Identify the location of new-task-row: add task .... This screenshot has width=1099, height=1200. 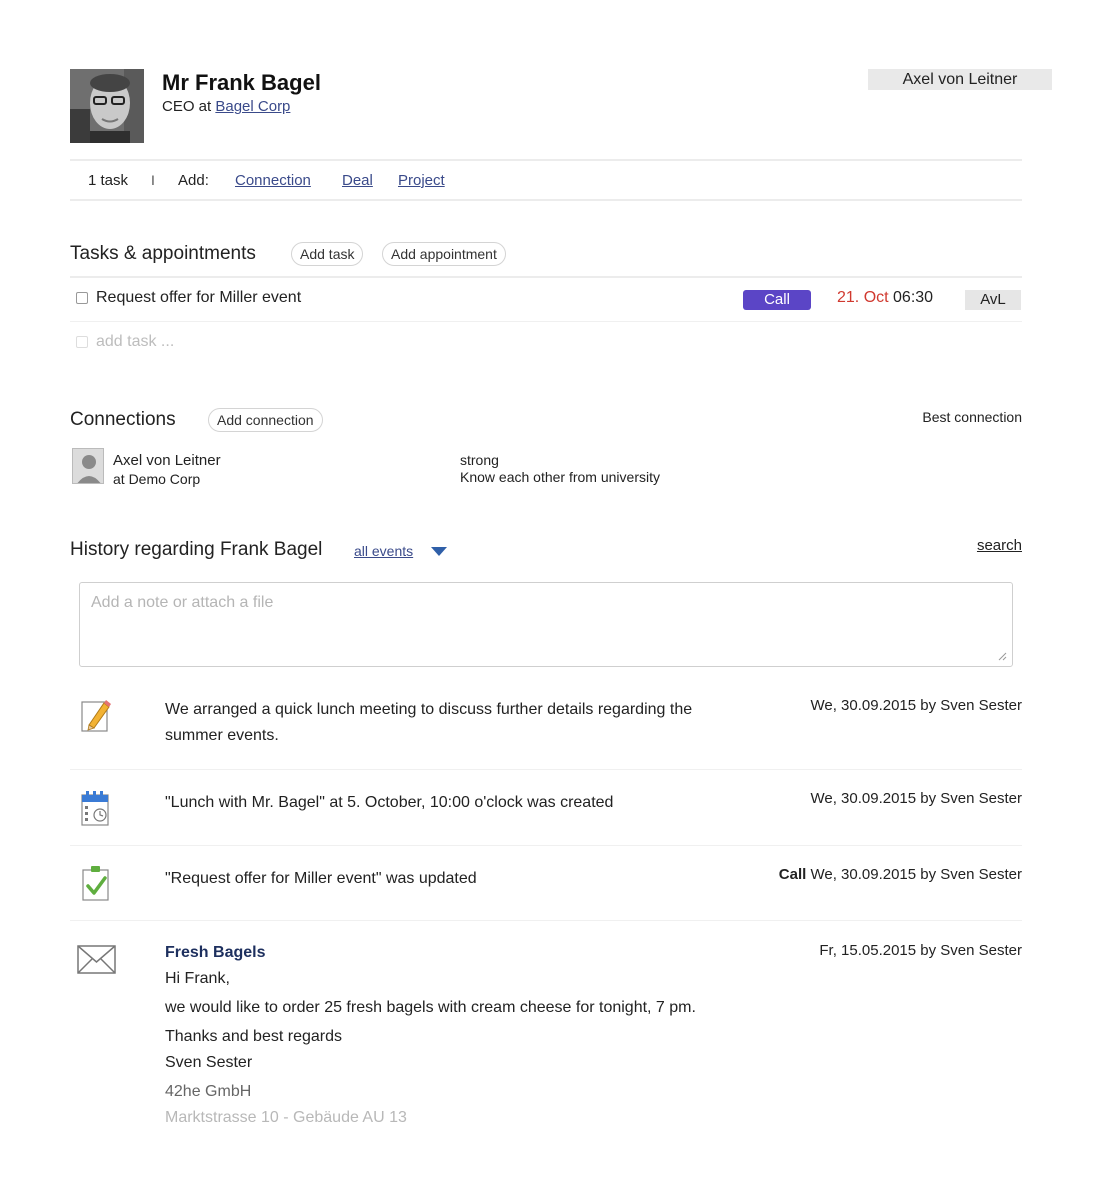
(220, 343).